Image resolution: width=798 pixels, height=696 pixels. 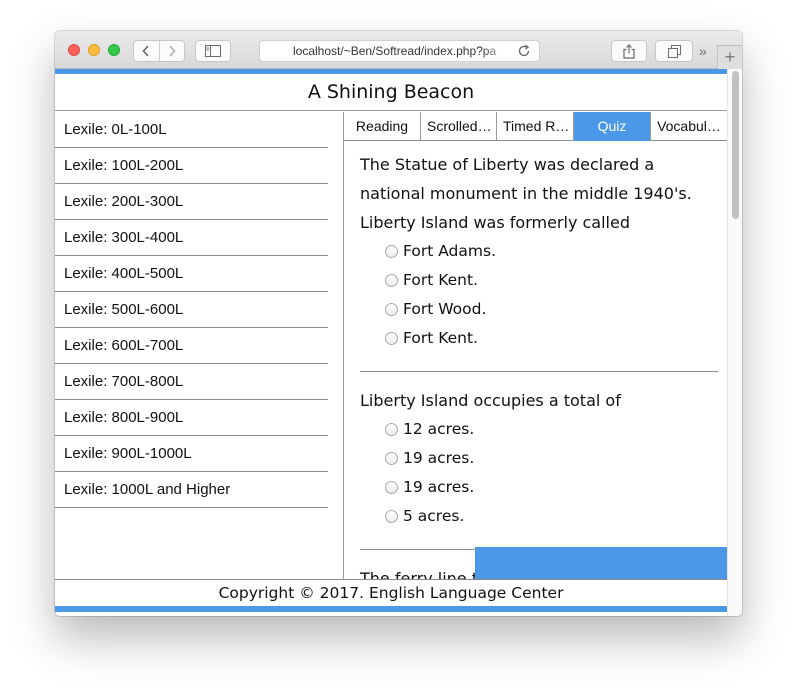 I want to click on option-label: Fort Wood., so click(x=445, y=309).